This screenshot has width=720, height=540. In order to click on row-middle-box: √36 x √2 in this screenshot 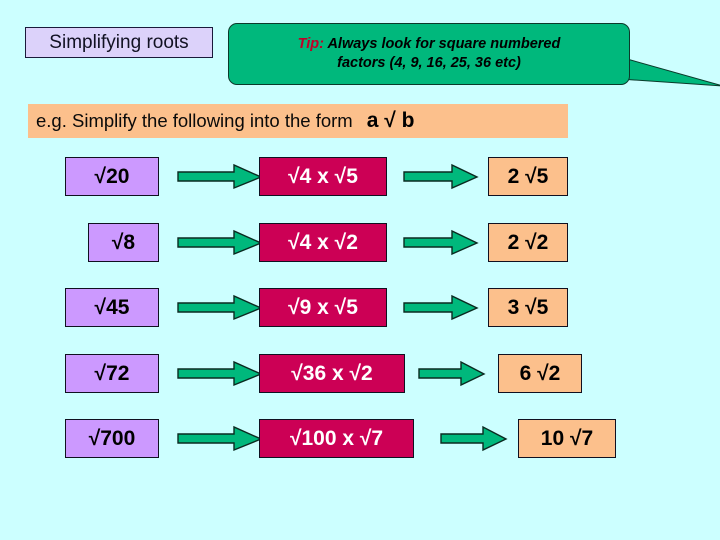, I will do `click(332, 373)`.